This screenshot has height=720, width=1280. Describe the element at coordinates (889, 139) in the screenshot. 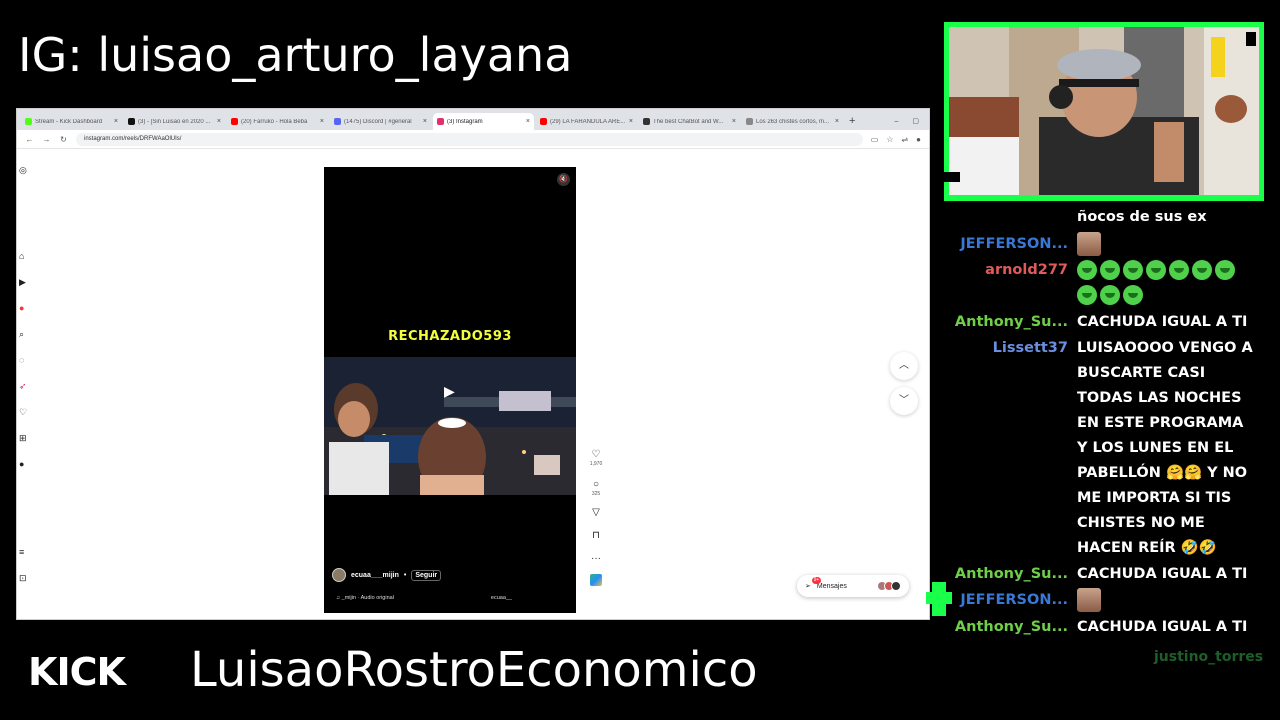

I see `bookmark-star-icon: ☆` at that location.